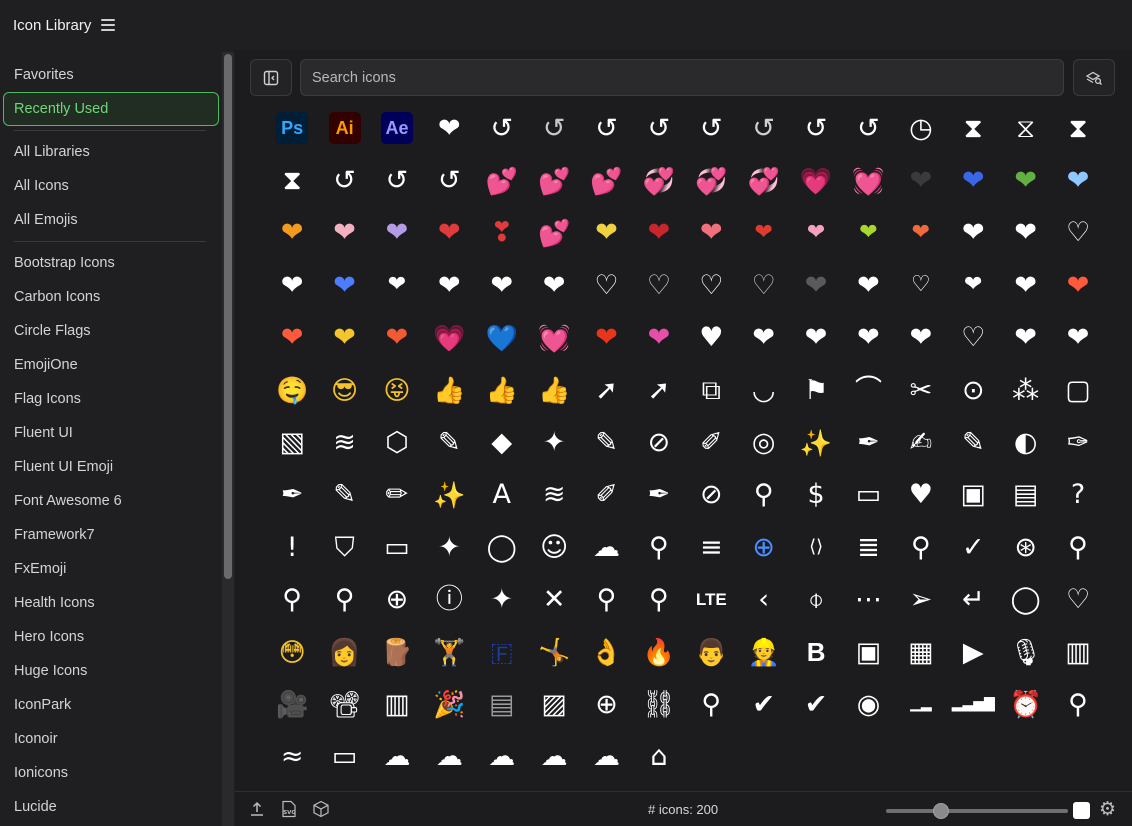 The width and height of the screenshot is (1132, 826). What do you see at coordinates (292, 233) in the screenshot?
I see `orange-heart-icon: ❤` at bounding box center [292, 233].